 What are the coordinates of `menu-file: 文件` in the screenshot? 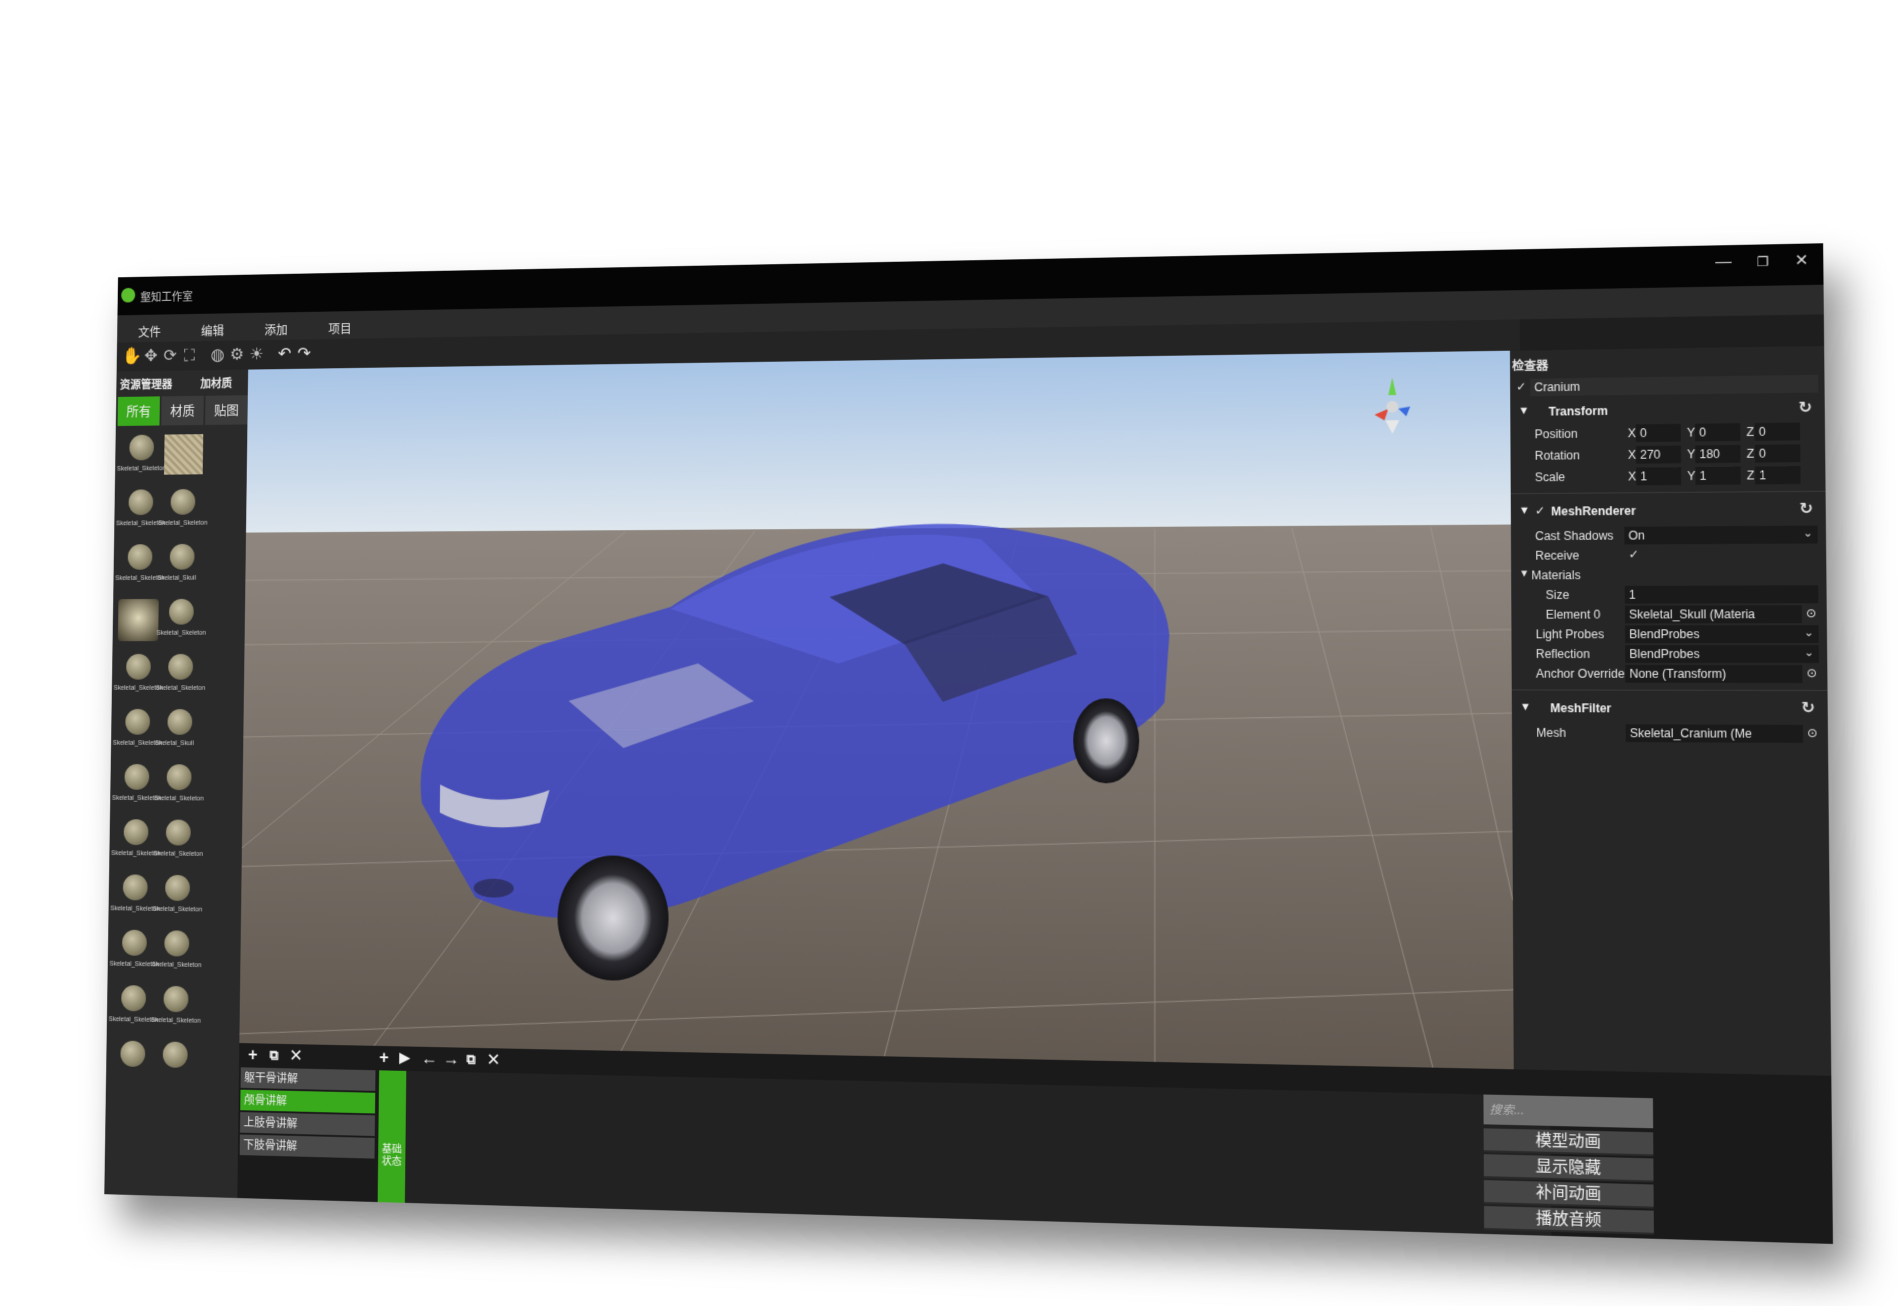 It's located at (149, 331).